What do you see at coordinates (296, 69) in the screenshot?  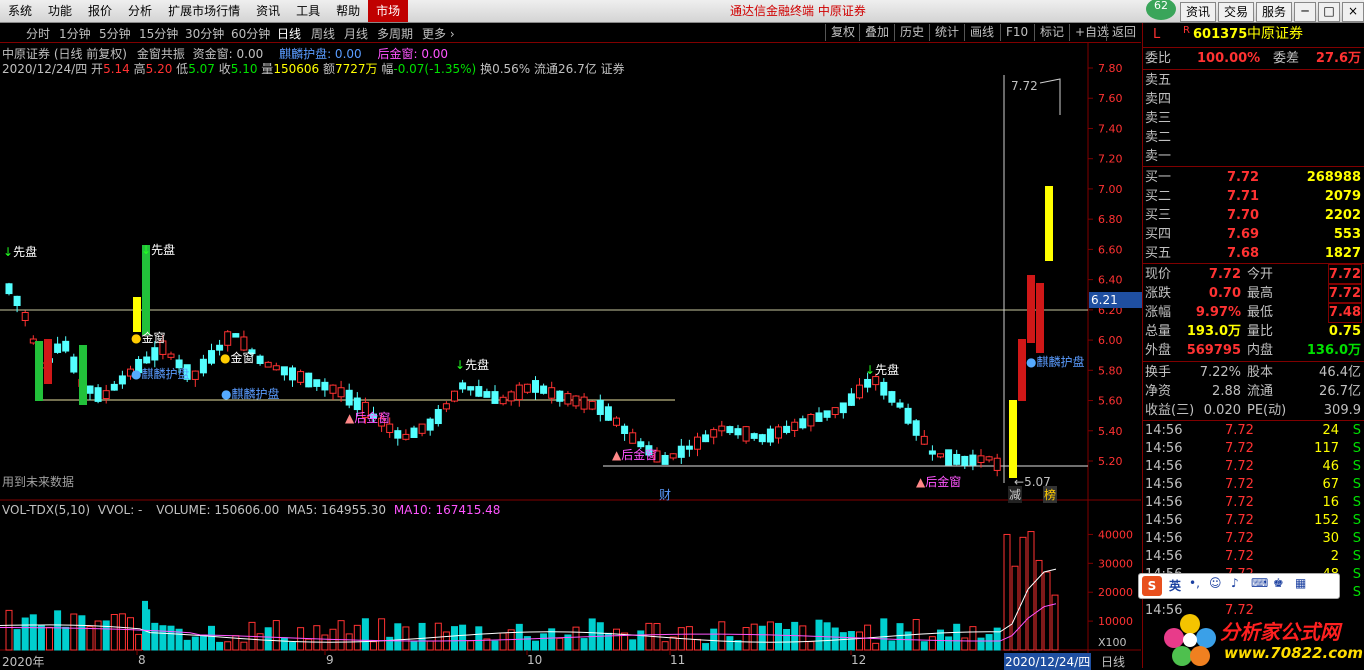 I see `info-vol: 150606` at bounding box center [296, 69].